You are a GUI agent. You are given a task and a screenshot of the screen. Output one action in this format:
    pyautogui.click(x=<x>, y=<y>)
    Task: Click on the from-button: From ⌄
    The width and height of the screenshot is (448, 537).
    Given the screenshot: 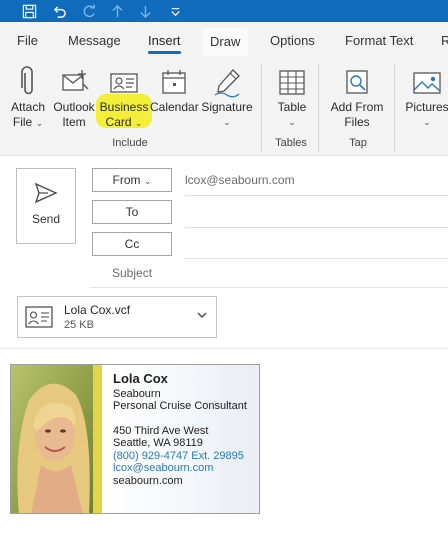 What is the action you would take?
    pyautogui.click(x=132, y=180)
    